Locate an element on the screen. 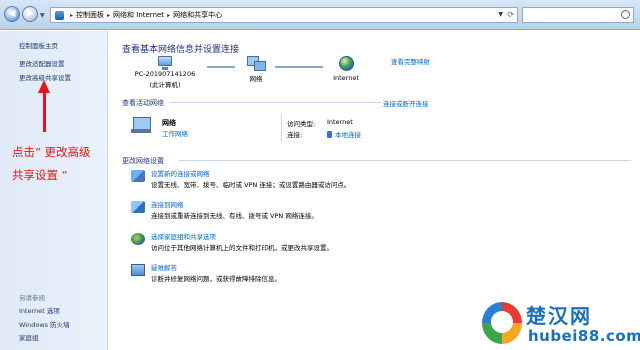 The image size is (640, 350). access-type-value: Internet is located at coordinates (340, 122).